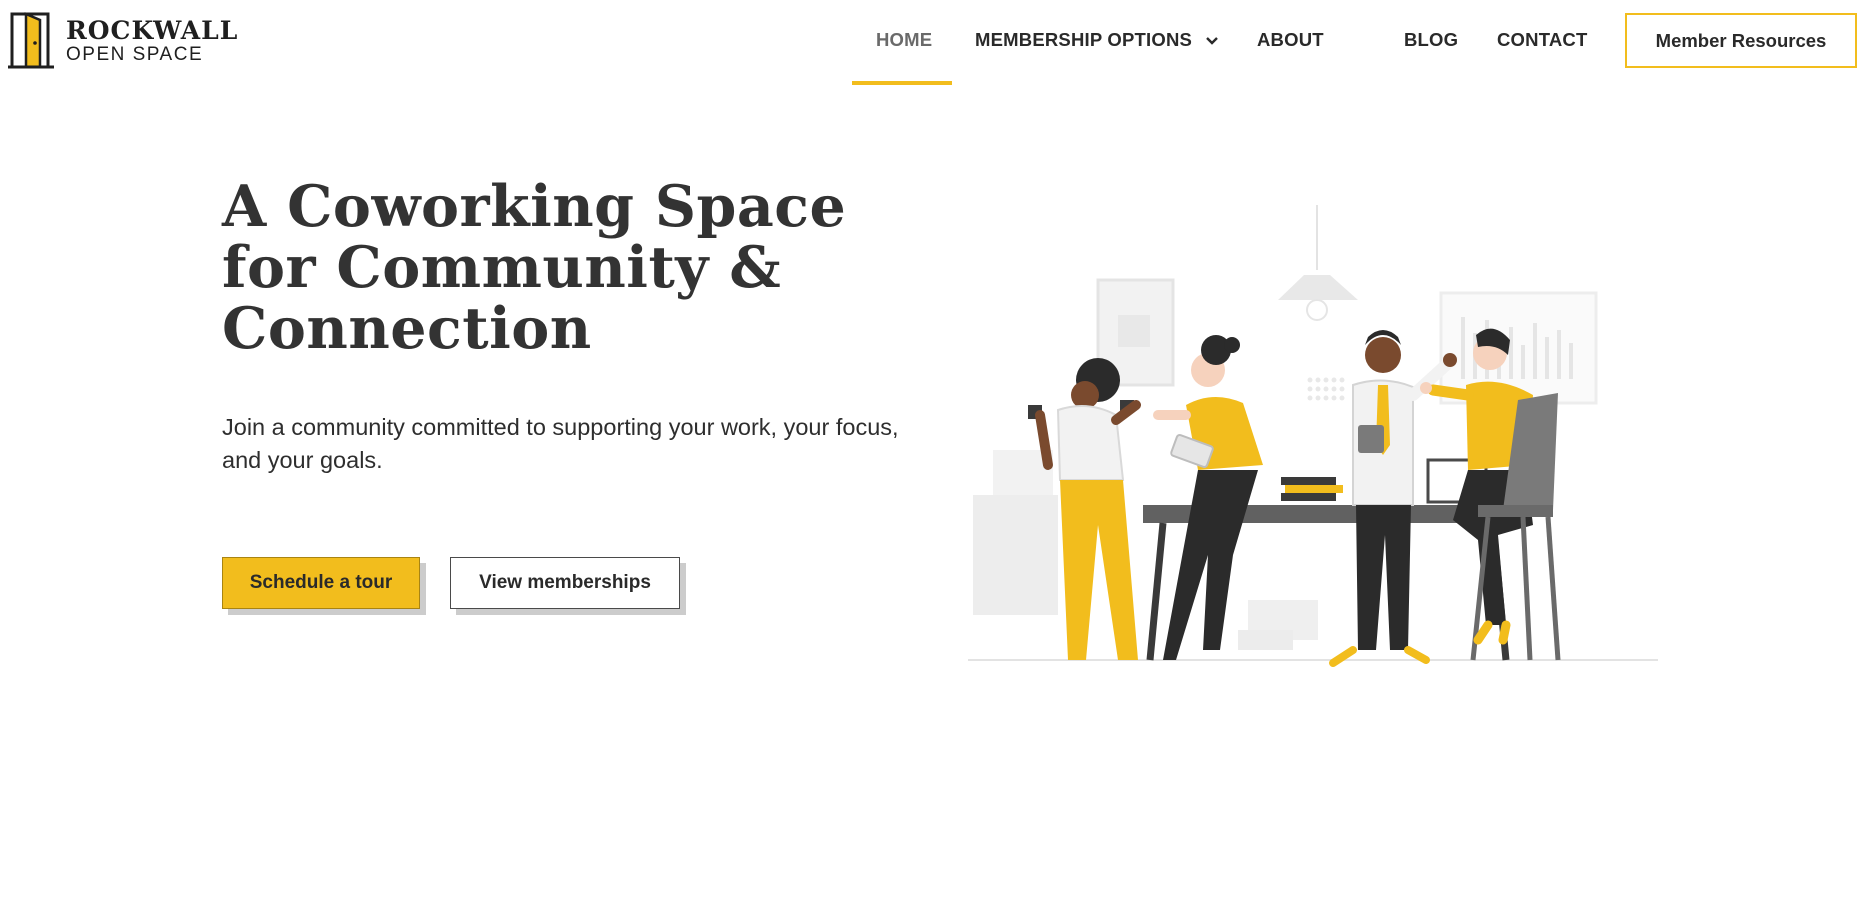 Image resolution: width=1872 pixels, height=916 pixels. Describe the element at coordinates (1542, 40) in the screenshot. I see `nav-item-contact: CONTACT` at that location.